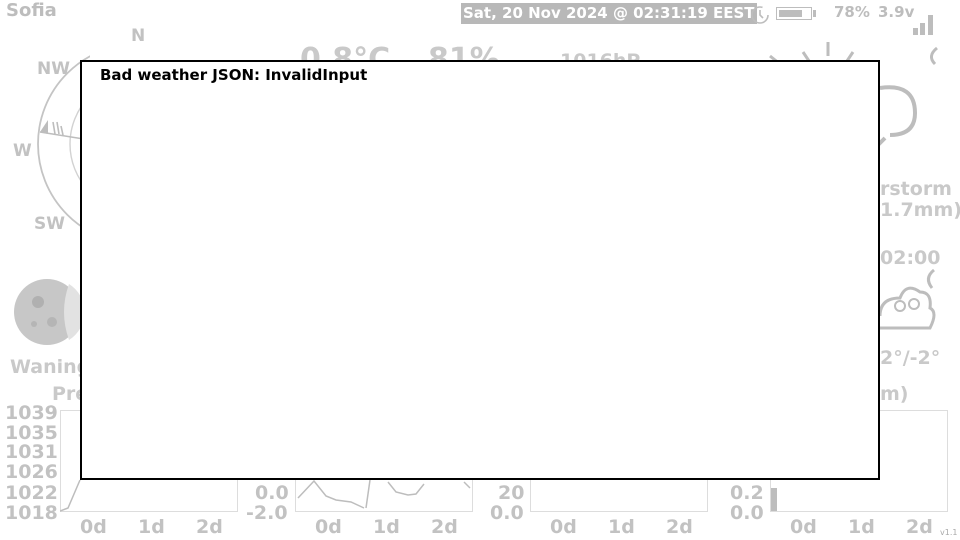 The height and width of the screenshot is (540, 960). What do you see at coordinates (31, 413) in the screenshot?
I see `pressure-tick: 1039` at bounding box center [31, 413].